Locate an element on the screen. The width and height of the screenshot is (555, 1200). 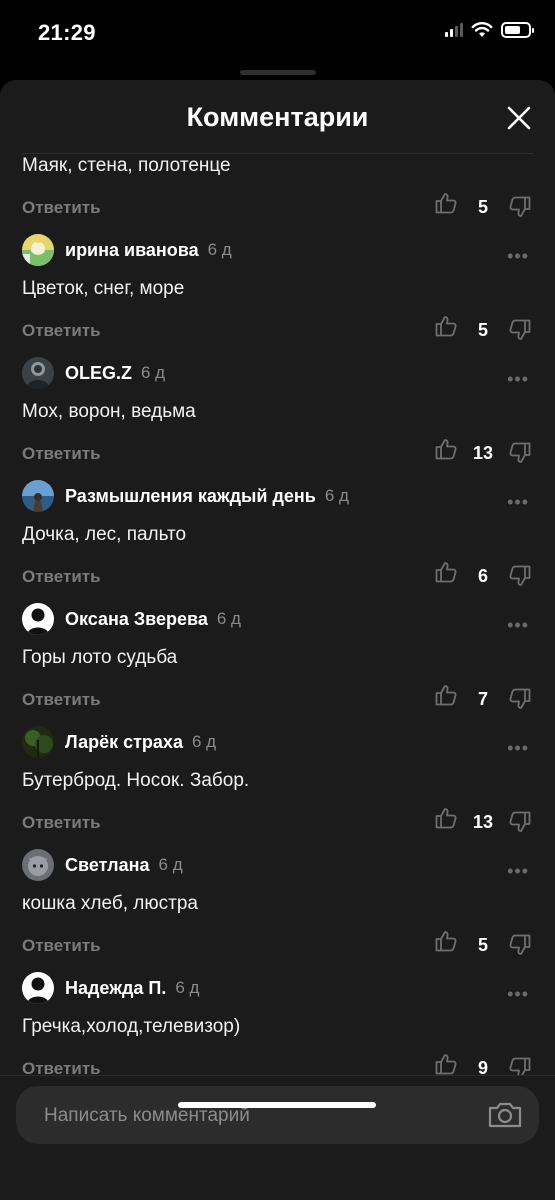
like-count: 6 is located at coordinates (482, 576).